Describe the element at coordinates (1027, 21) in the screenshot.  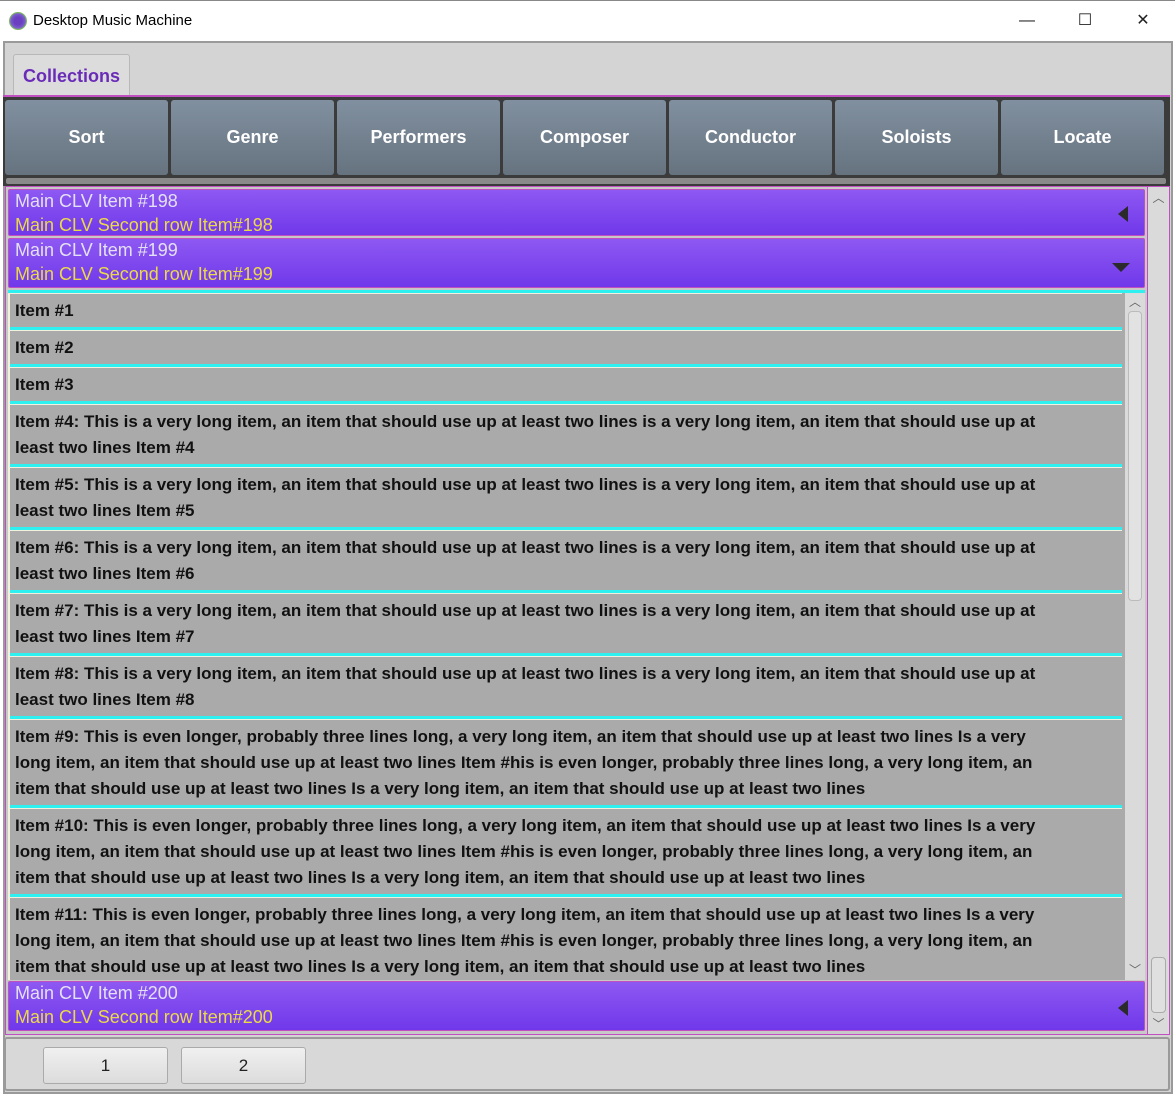
I see `minimize-button: —` at that location.